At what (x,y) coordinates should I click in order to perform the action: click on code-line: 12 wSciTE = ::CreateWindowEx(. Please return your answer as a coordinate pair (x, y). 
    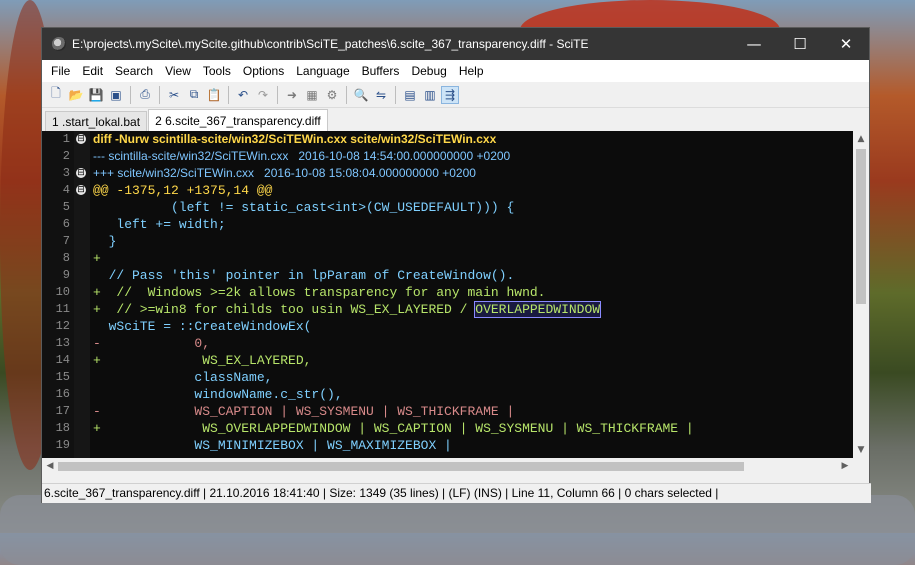
    Looking at the image, I should click on (447, 326).